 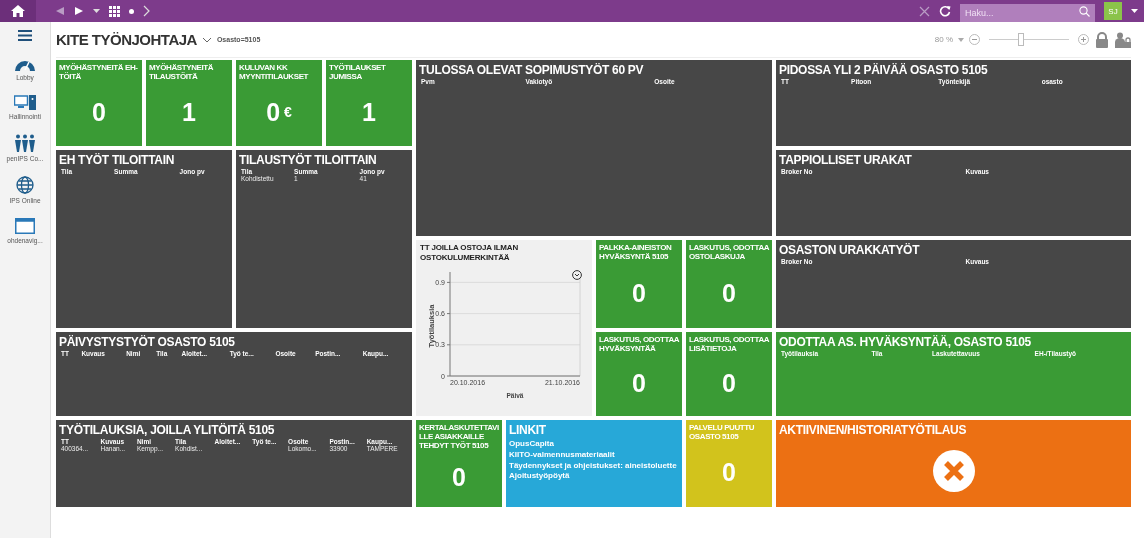 What do you see at coordinates (308, 160) in the screenshot?
I see `tile-title: TILAUSTYÖT TILOITTAIN` at bounding box center [308, 160].